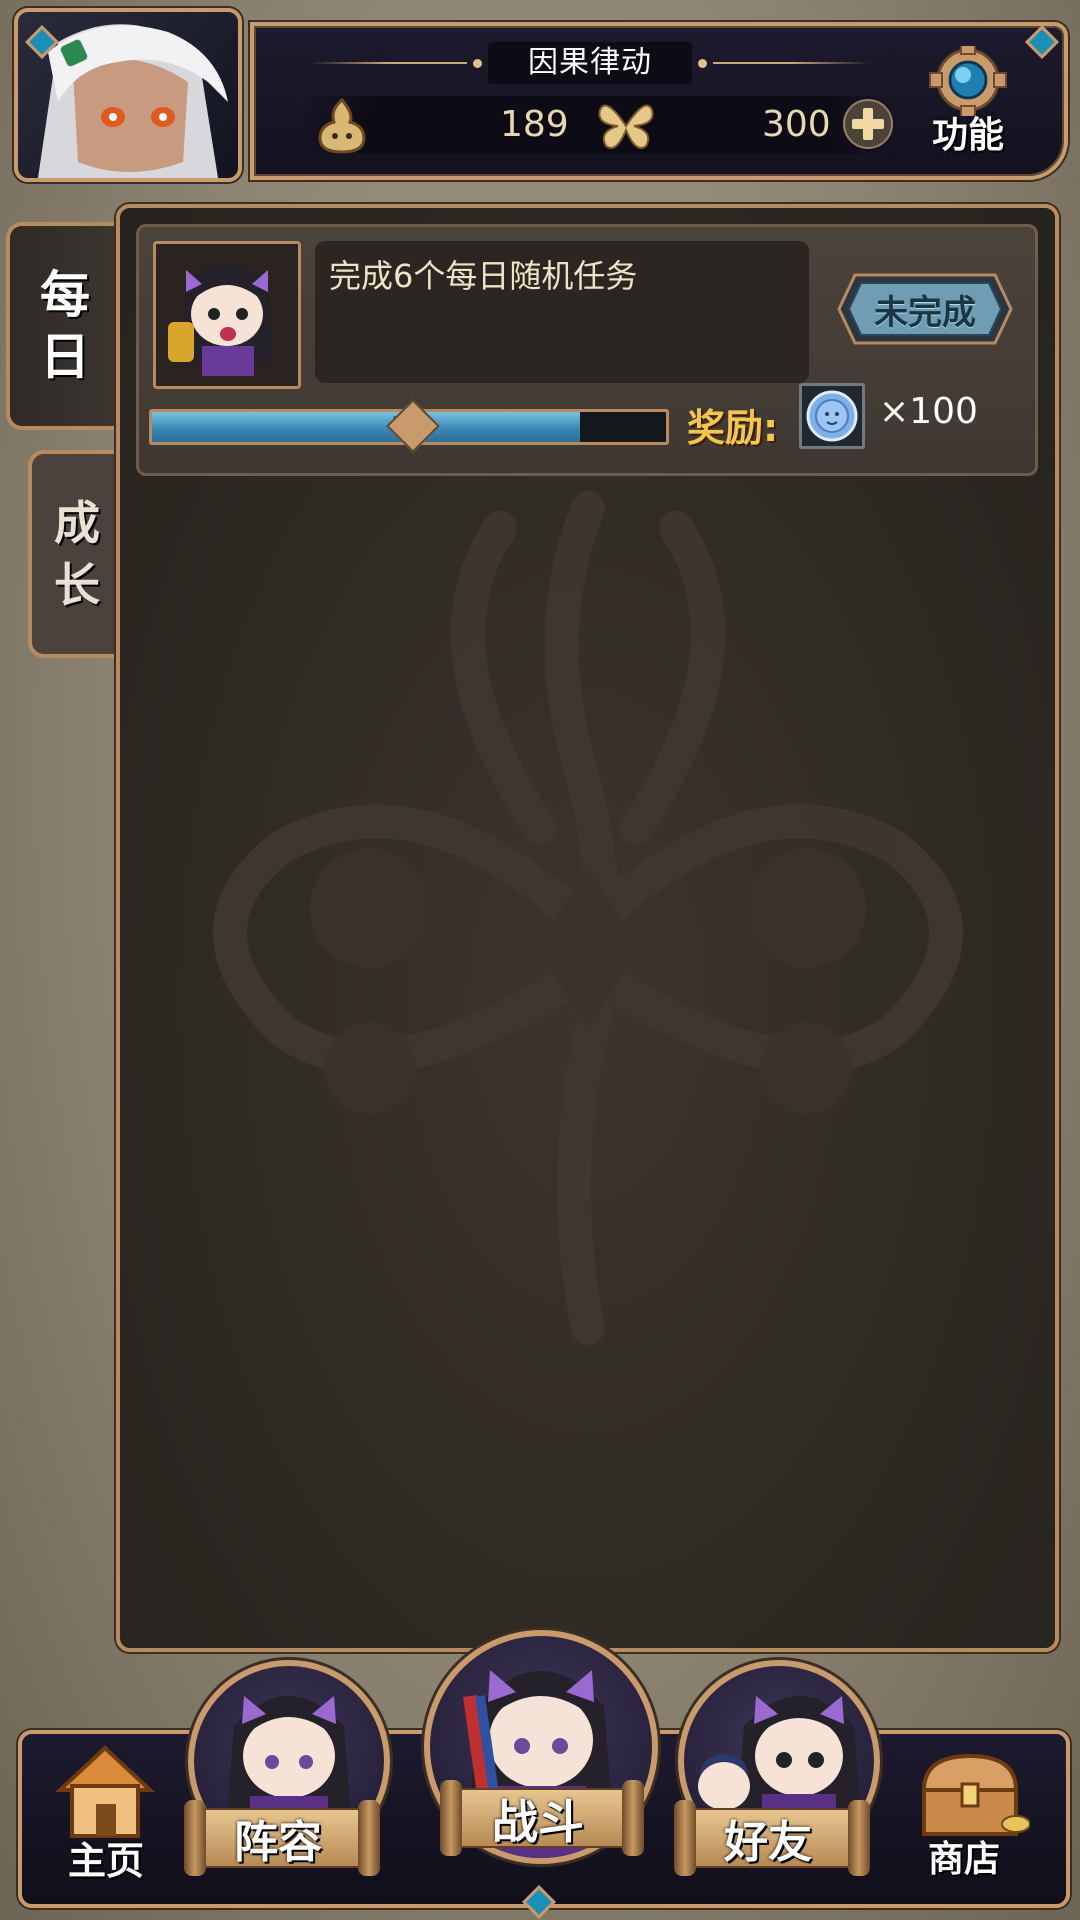 This screenshot has width=1080, height=1920. What do you see at coordinates (968, 98) in the screenshot?
I see `function-button: 功能` at bounding box center [968, 98].